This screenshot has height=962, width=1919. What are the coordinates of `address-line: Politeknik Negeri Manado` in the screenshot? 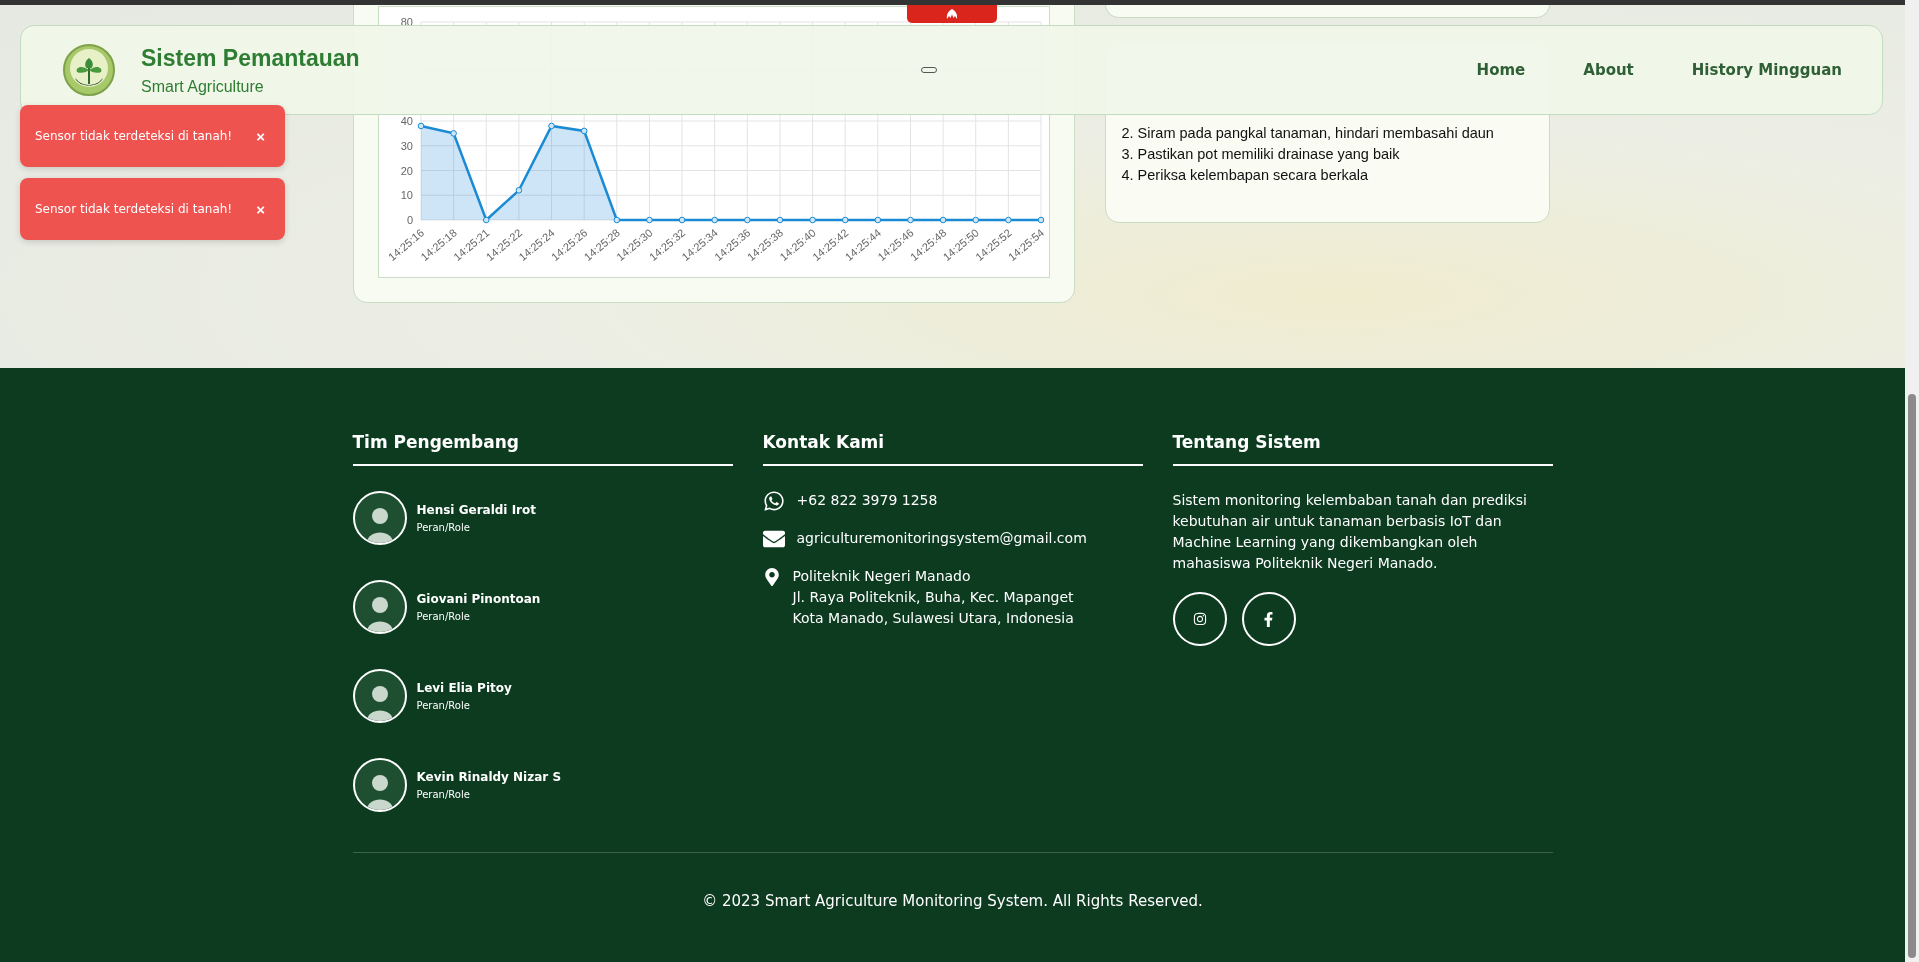 It's located at (882, 576).